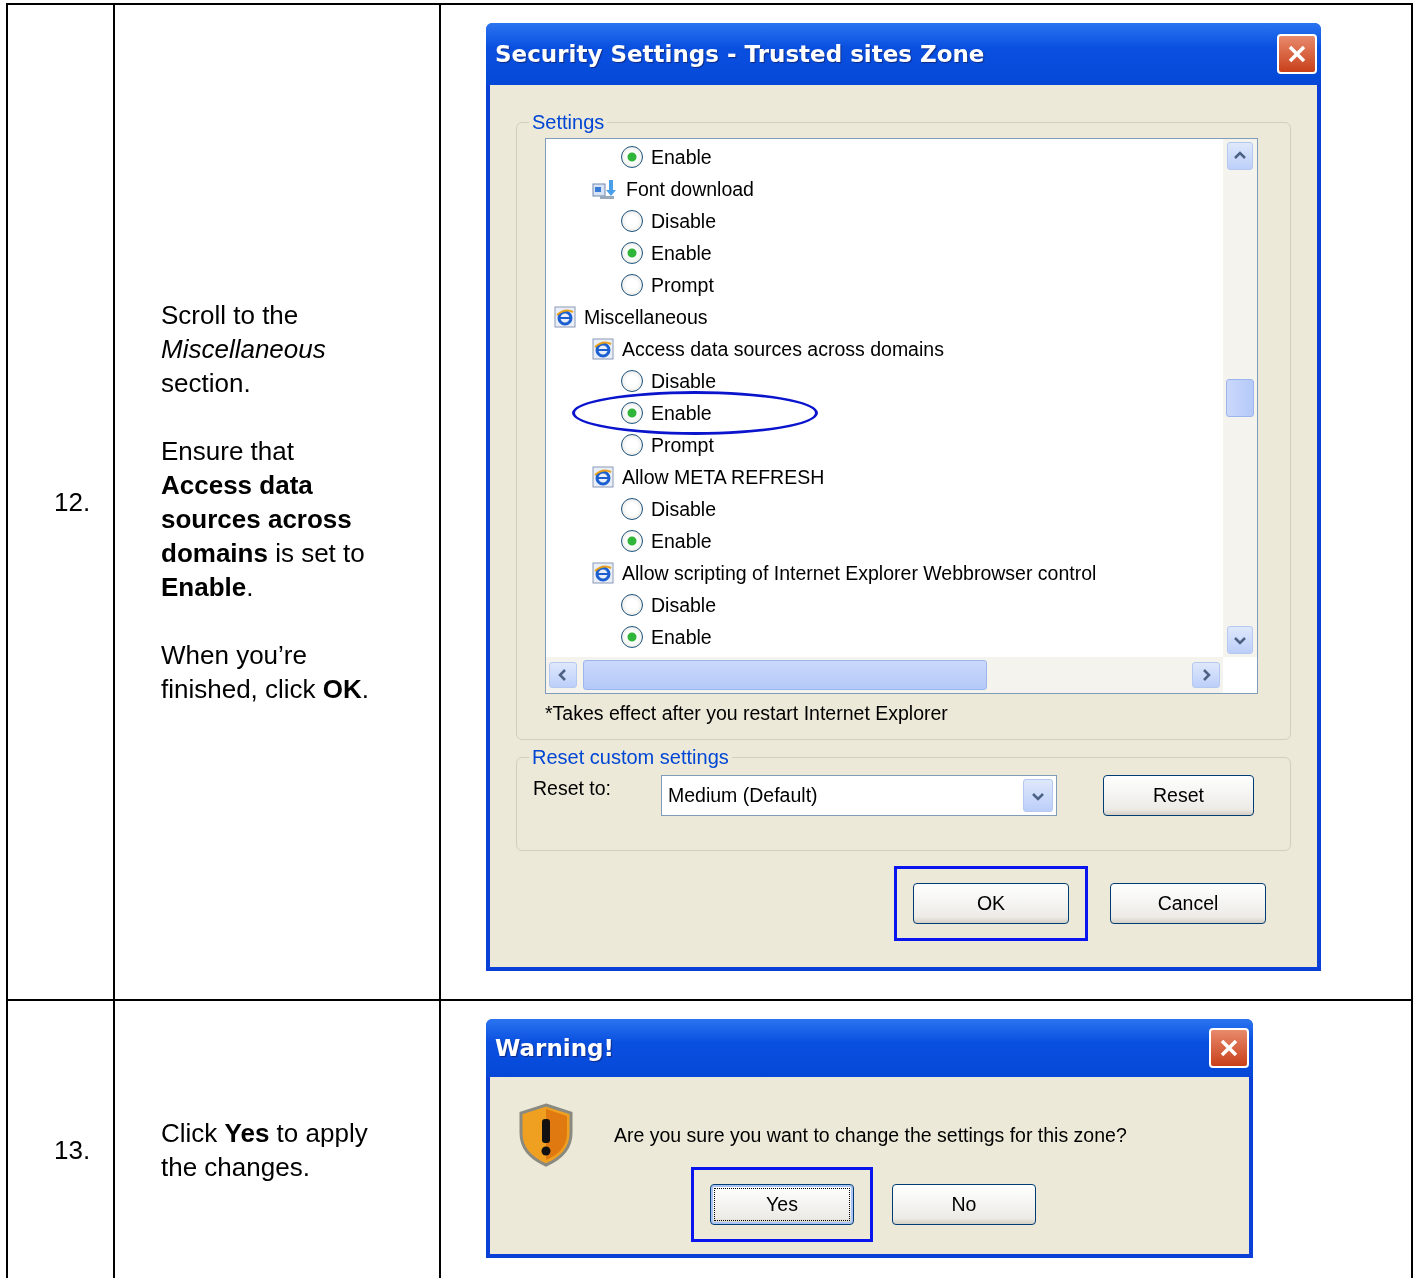  I want to click on step-number: 12., so click(72, 502).